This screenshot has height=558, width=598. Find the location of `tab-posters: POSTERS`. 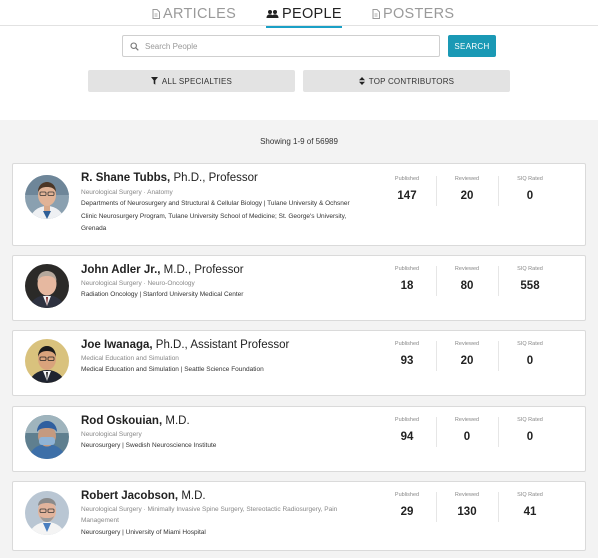

tab-posters: POSTERS is located at coordinates (413, 14).